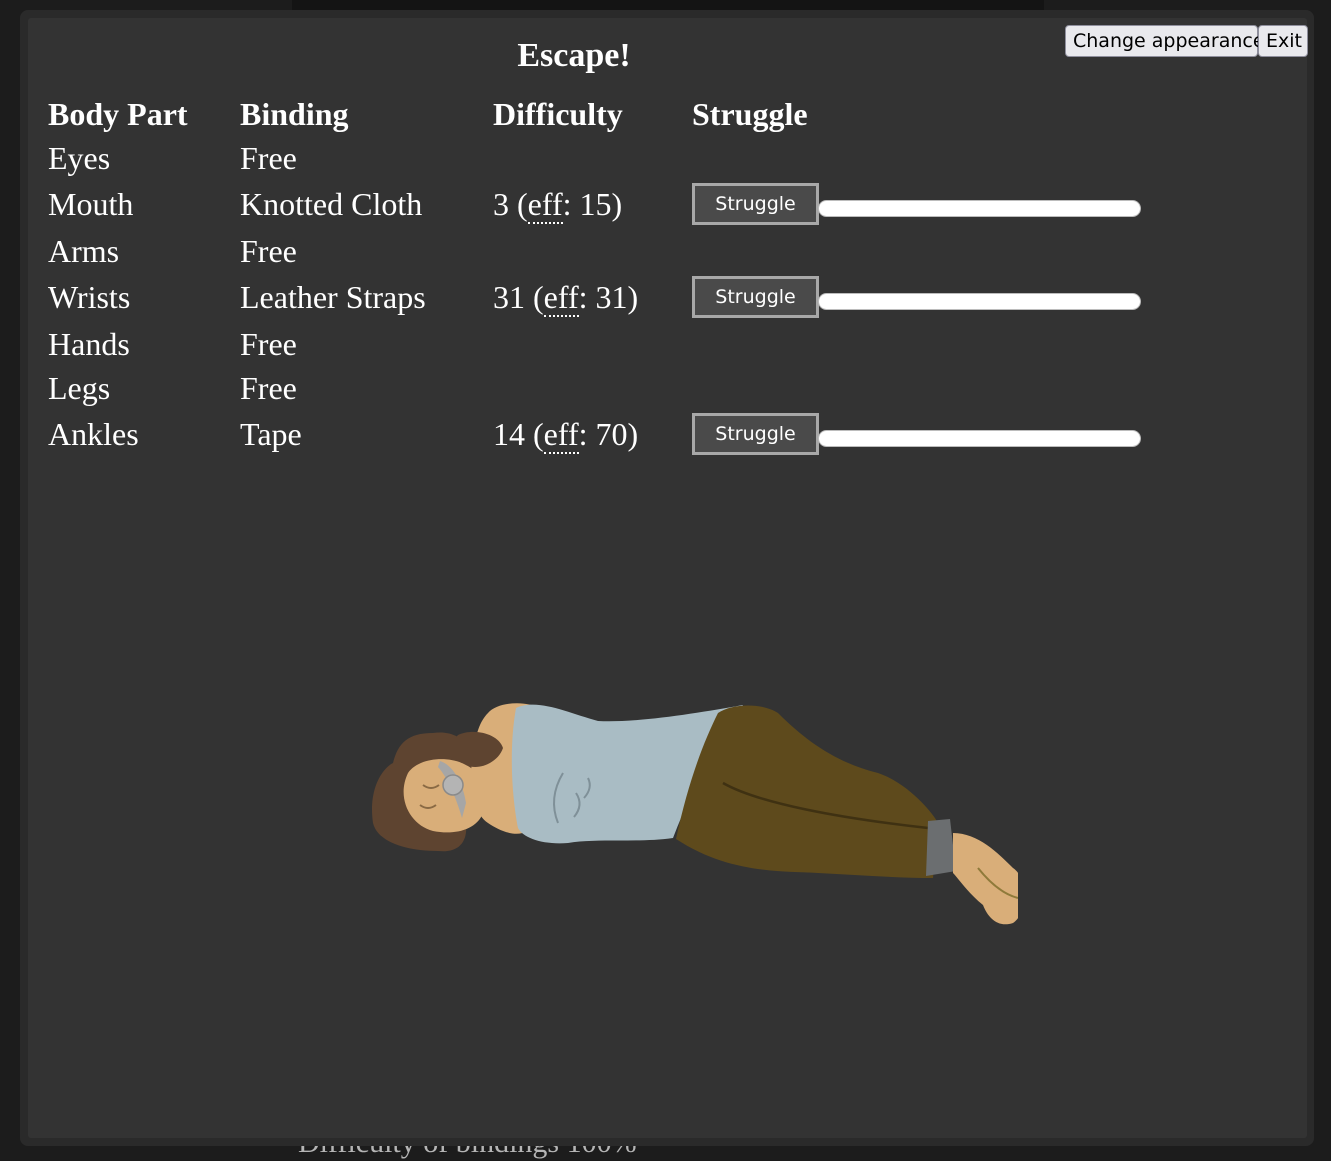 The image size is (1331, 1161). Describe the element at coordinates (611, 297) in the screenshot. I see `eff-value: 31` at that location.